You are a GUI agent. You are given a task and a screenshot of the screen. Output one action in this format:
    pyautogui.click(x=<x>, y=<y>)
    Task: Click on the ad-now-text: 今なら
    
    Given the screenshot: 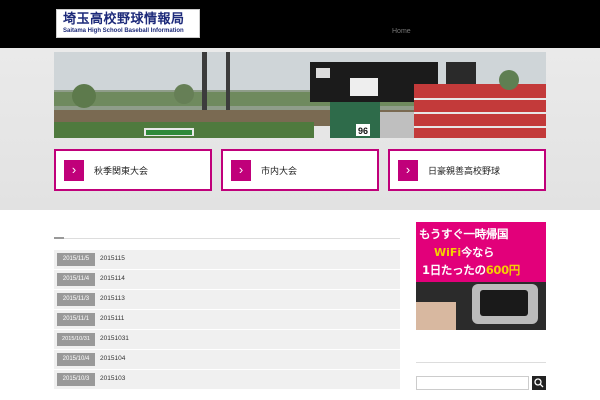 What is the action you would take?
    pyautogui.click(x=478, y=252)
    